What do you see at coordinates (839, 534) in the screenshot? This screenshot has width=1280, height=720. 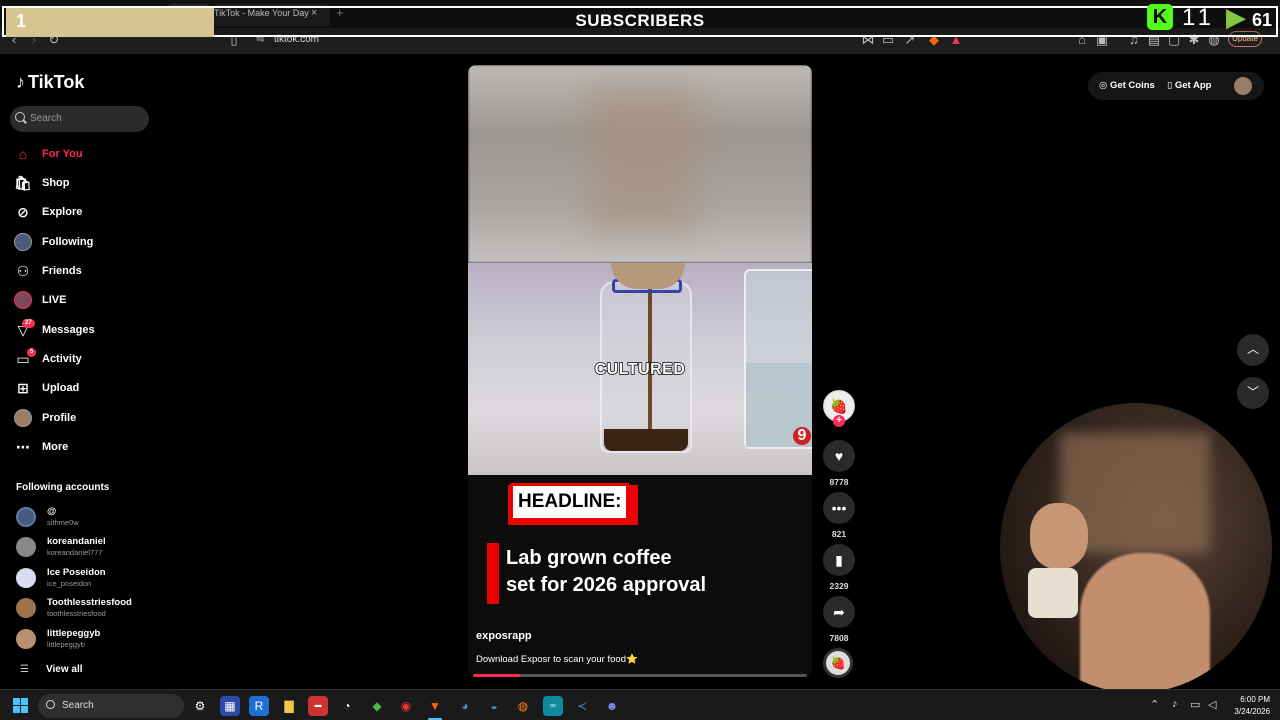 I see `comment-count: 821` at bounding box center [839, 534].